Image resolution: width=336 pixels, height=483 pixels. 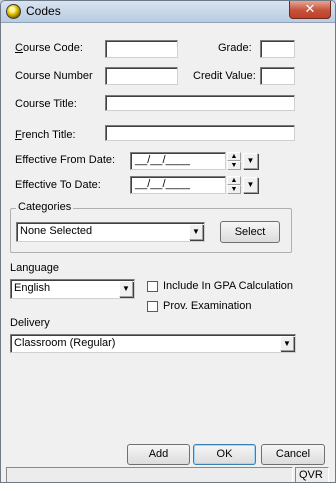 I want to click on cancel-button: Cancel, so click(x=293, y=454).